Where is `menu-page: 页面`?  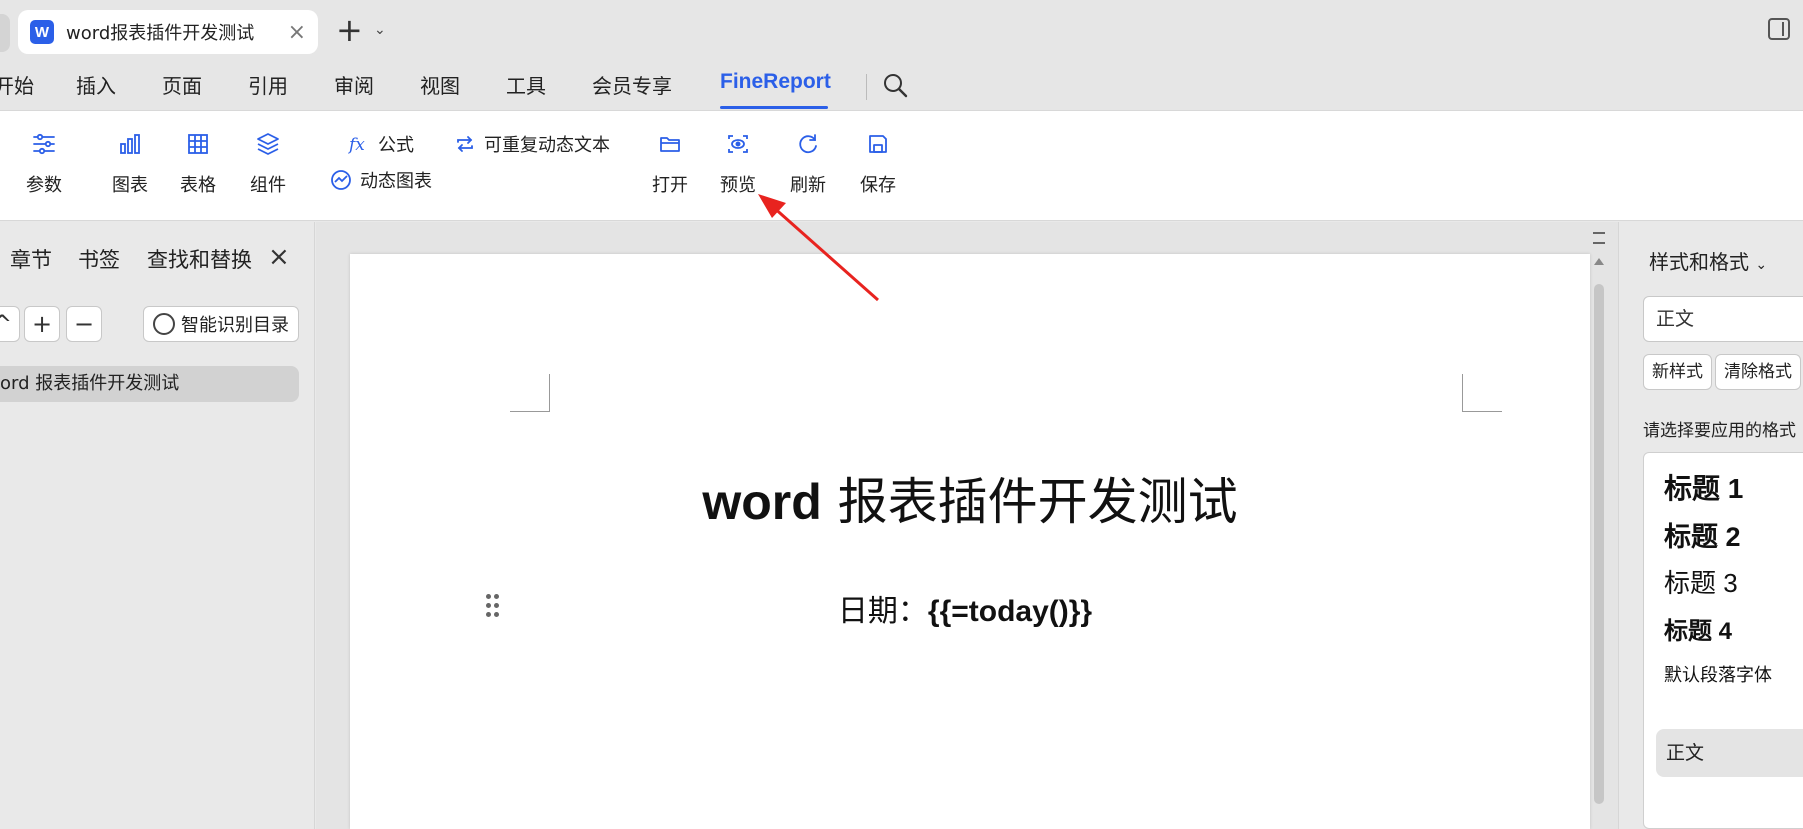
menu-page: 页面 is located at coordinates (182, 84).